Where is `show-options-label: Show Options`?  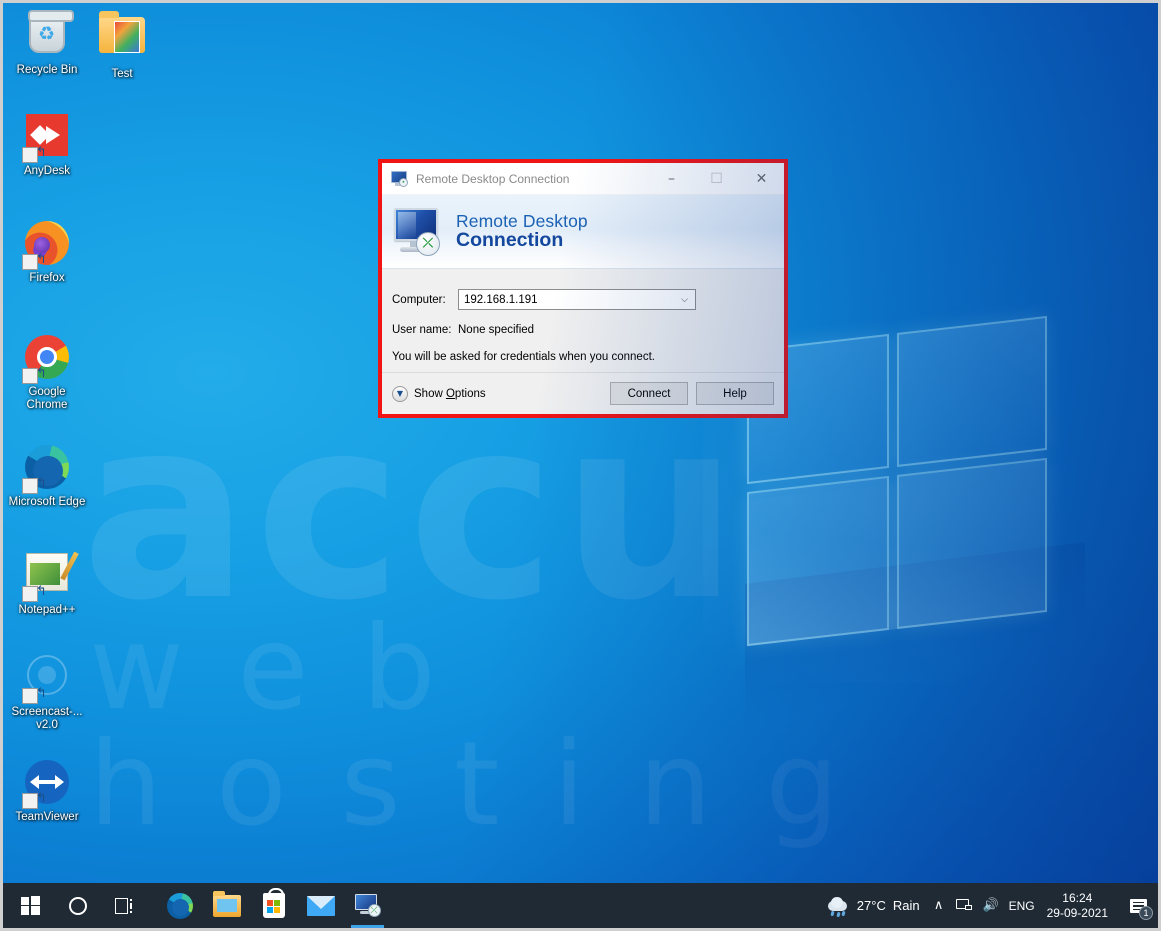
show-options-label: Show Options is located at coordinates (450, 394).